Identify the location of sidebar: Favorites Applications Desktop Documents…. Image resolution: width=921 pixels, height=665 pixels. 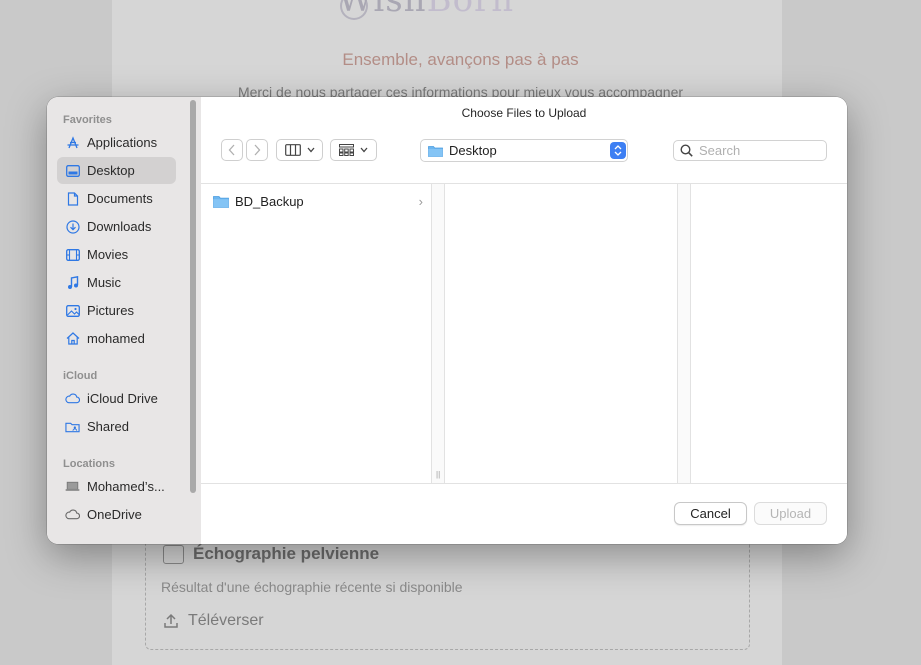
(124, 320).